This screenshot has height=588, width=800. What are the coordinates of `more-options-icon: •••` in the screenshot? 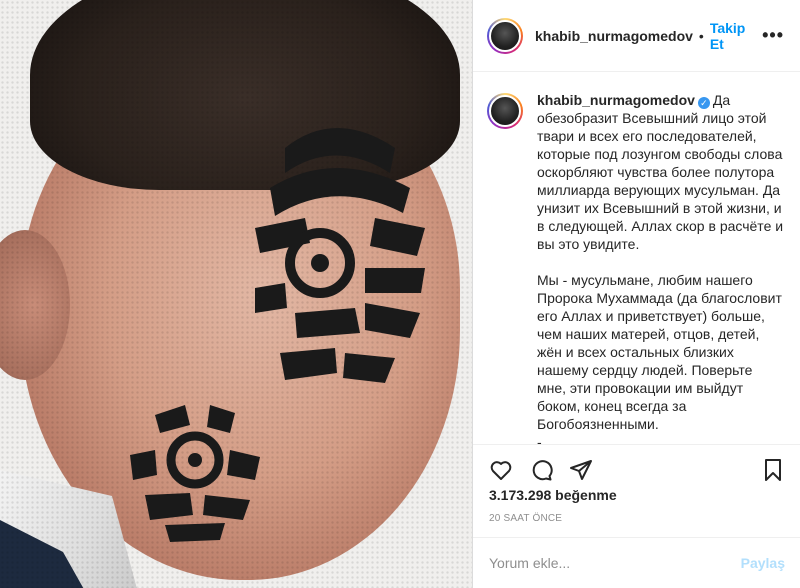 It's located at (773, 35).